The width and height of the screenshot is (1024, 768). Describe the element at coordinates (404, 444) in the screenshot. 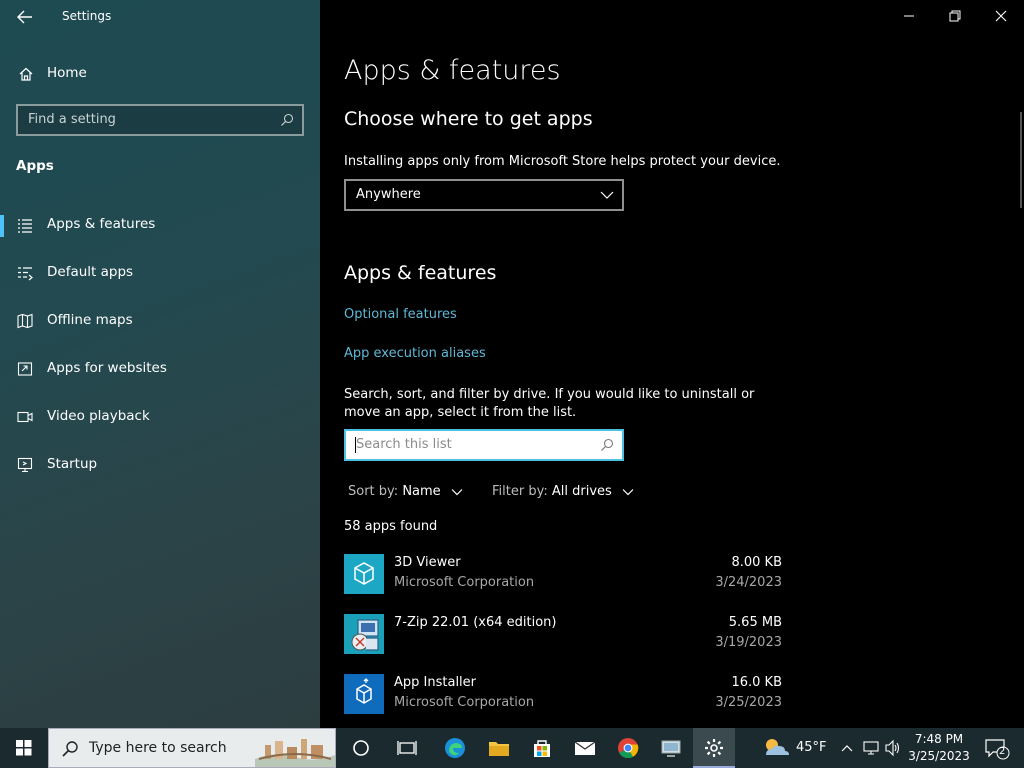

I see `search-list-placeholder: Search this list` at that location.